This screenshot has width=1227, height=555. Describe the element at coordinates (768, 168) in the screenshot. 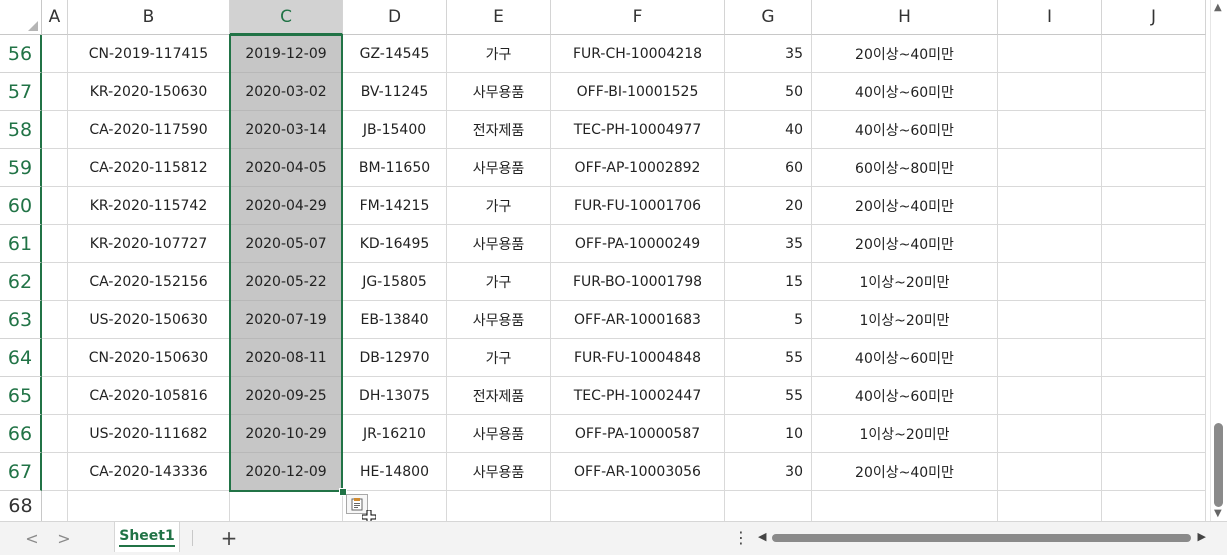

I see `cell-g59: 60` at that location.